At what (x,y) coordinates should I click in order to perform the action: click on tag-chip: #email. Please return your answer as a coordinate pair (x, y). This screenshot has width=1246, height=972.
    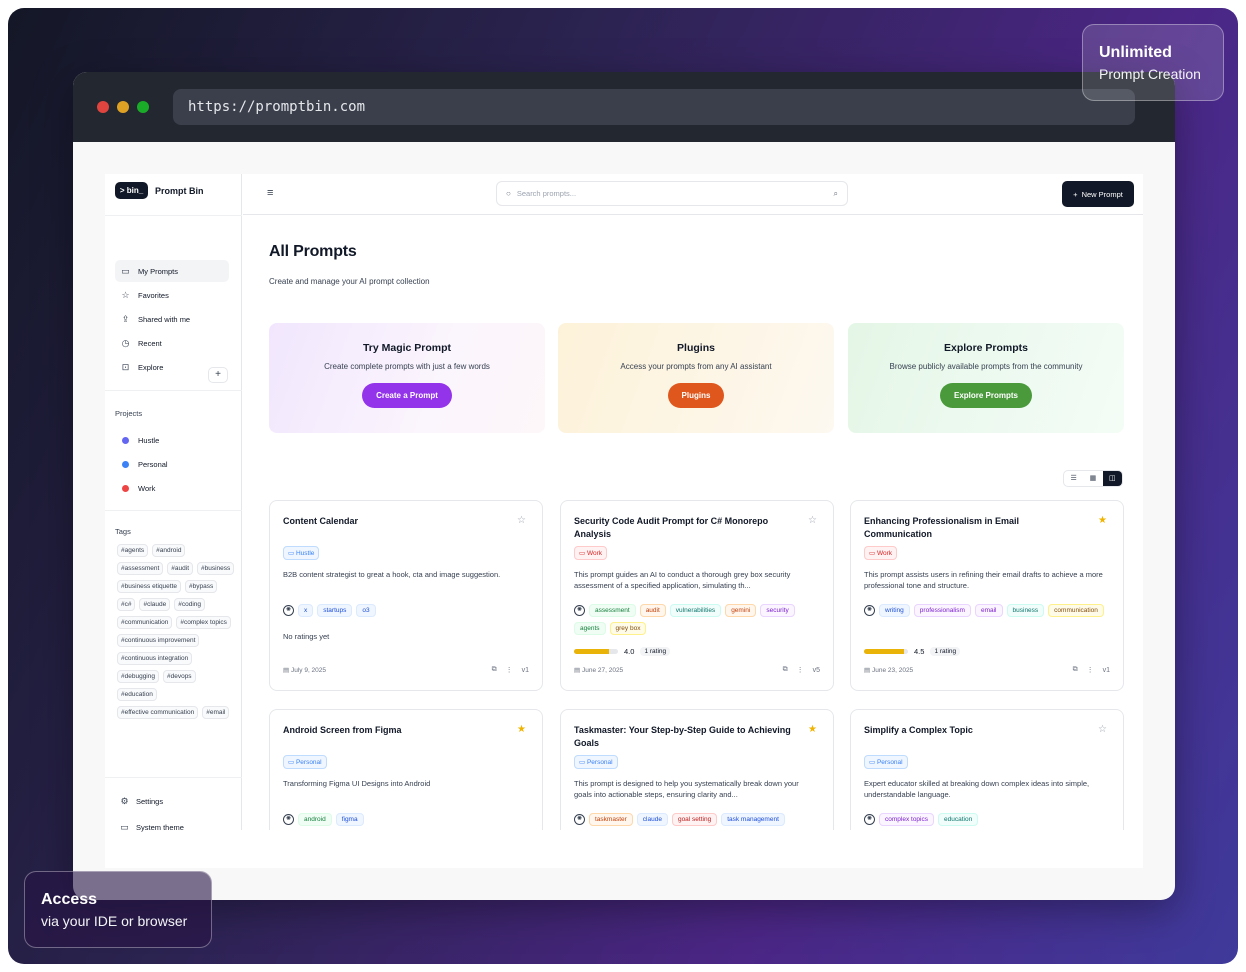
    Looking at the image, I should click on (216, 712).